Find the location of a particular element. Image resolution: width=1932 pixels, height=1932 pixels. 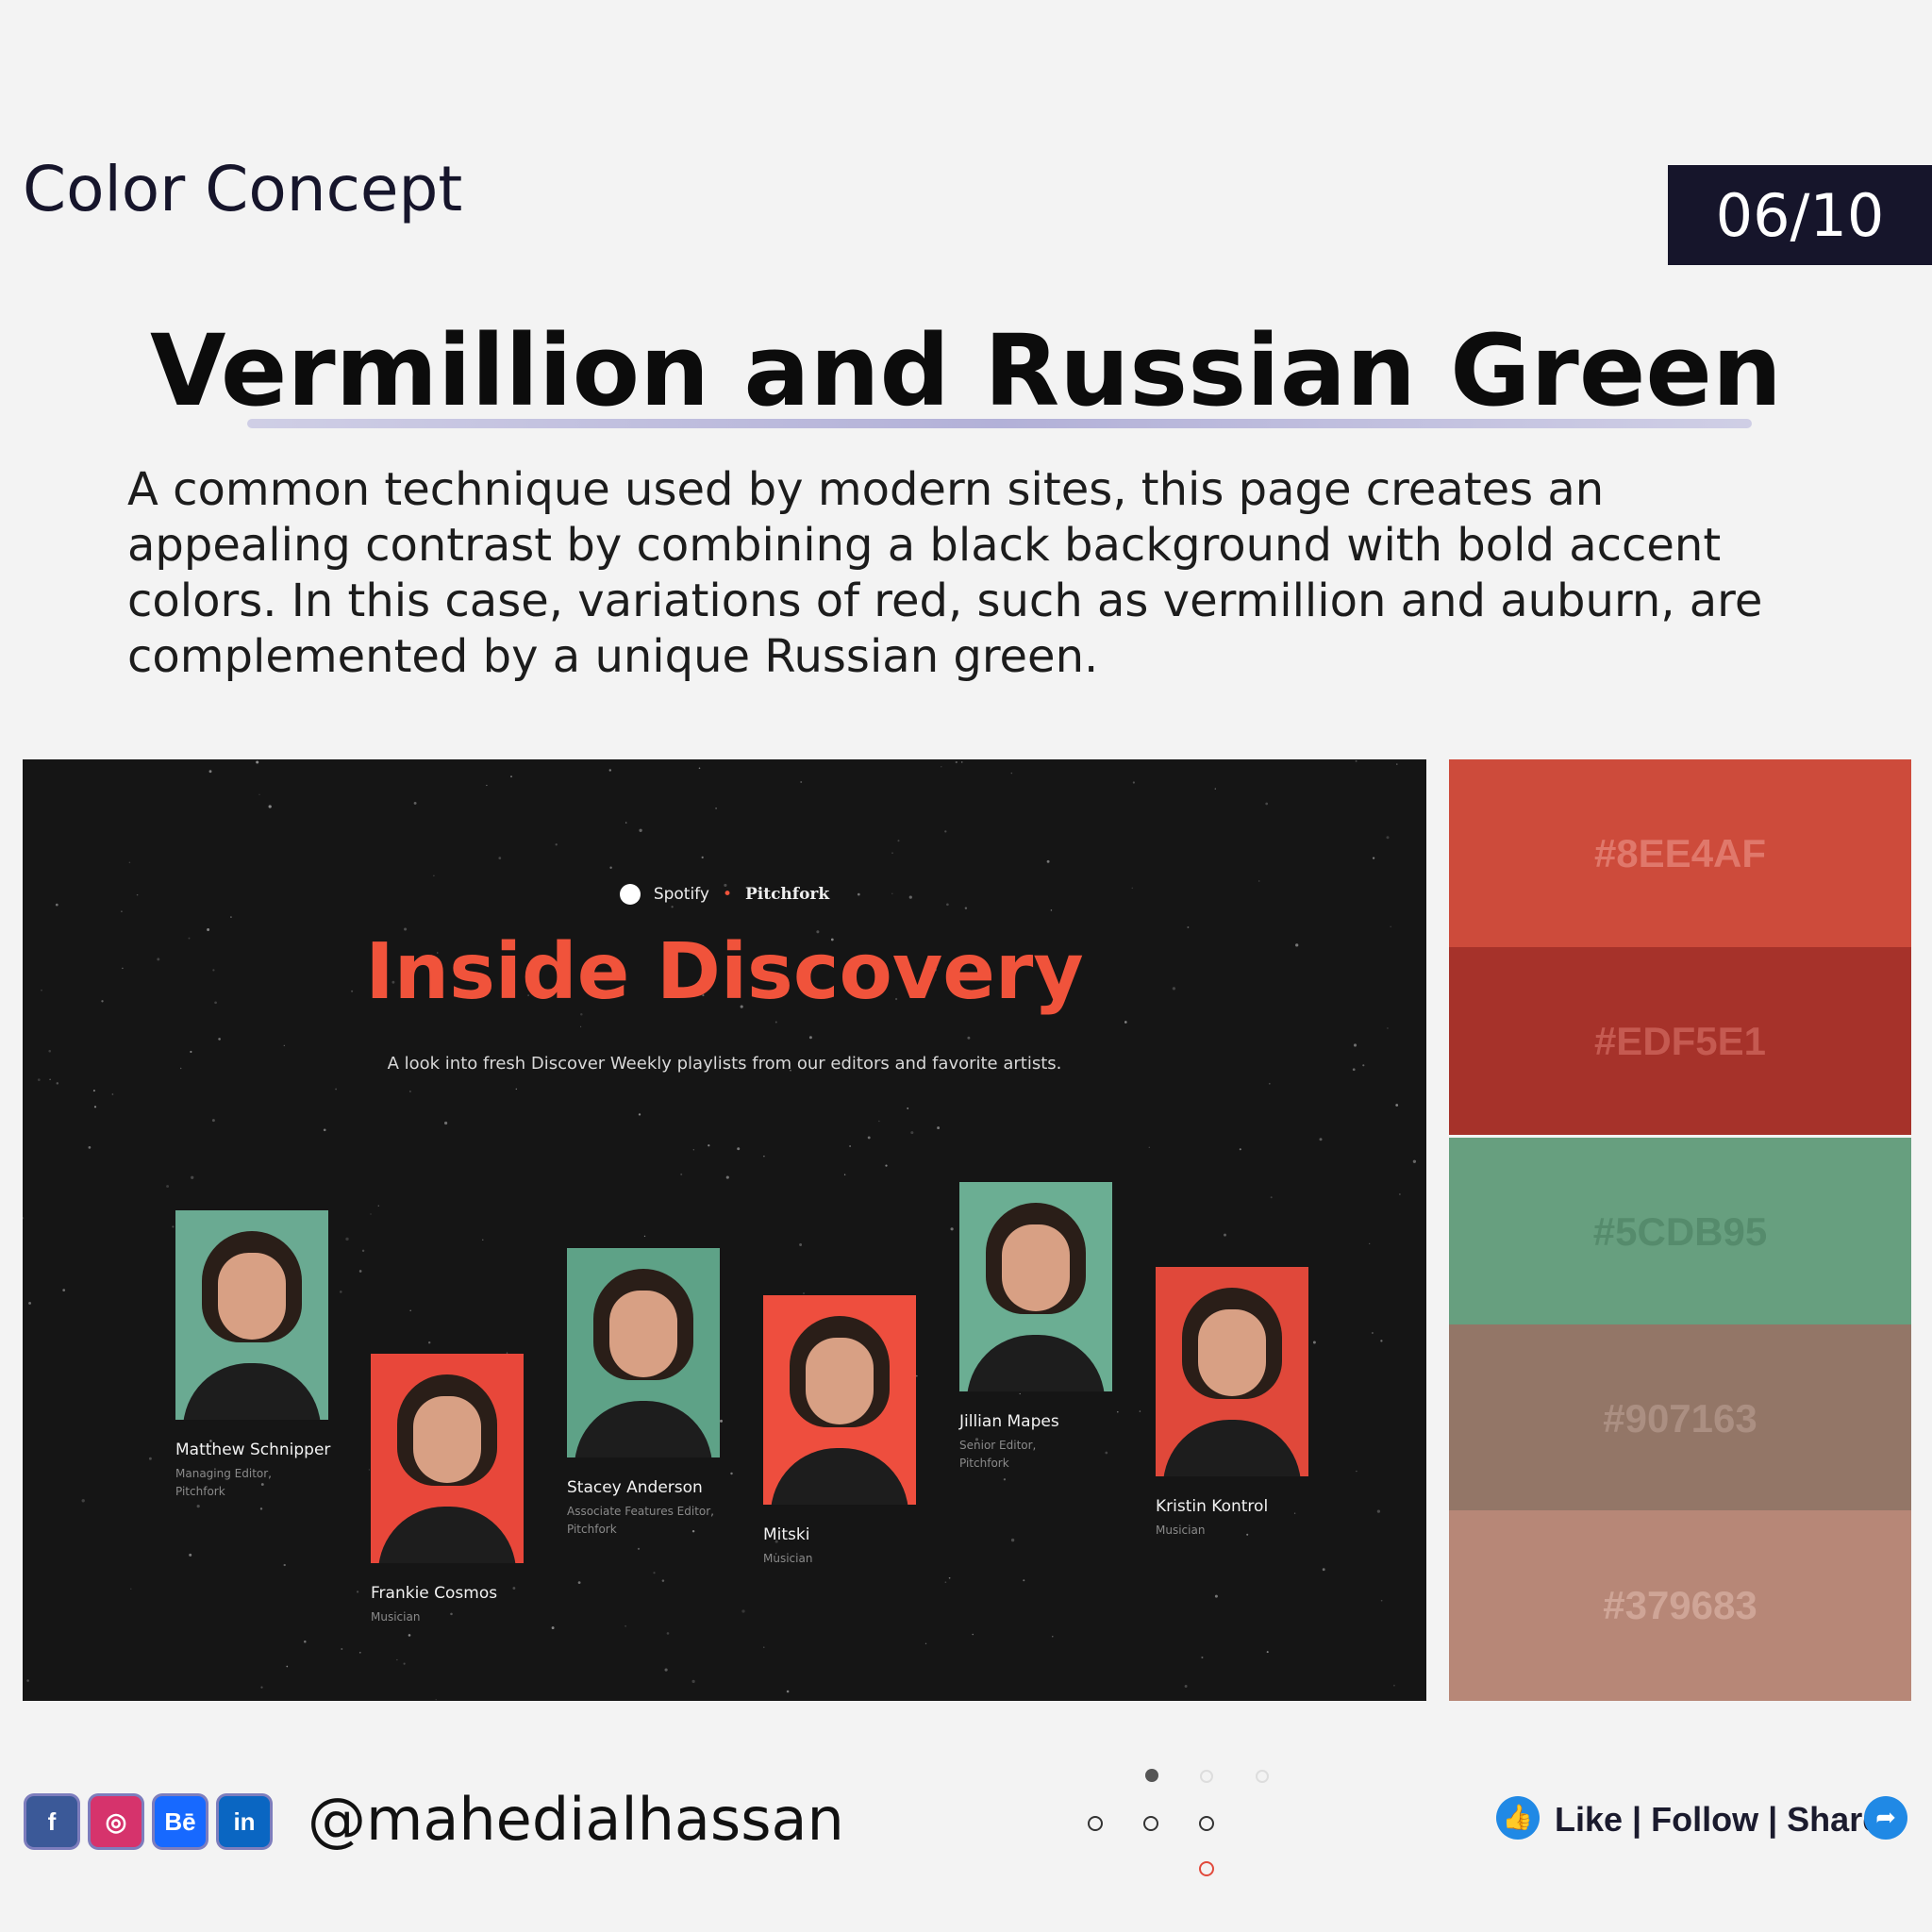

person-name: Frankie Cosmos is located at coordinates (434, 1594).